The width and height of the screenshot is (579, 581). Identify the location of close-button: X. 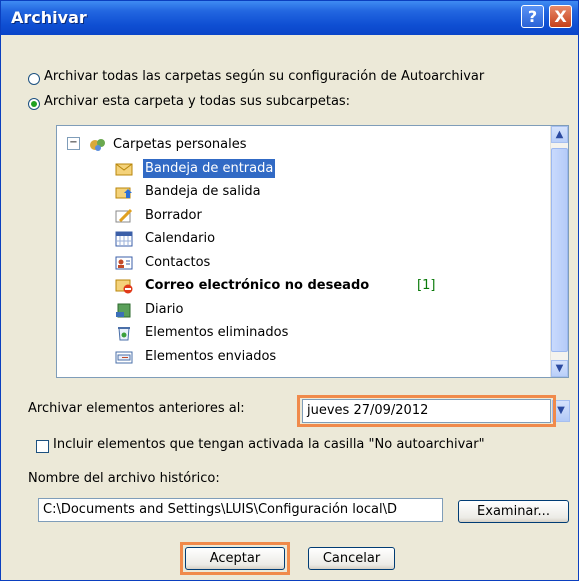
(560, 16).